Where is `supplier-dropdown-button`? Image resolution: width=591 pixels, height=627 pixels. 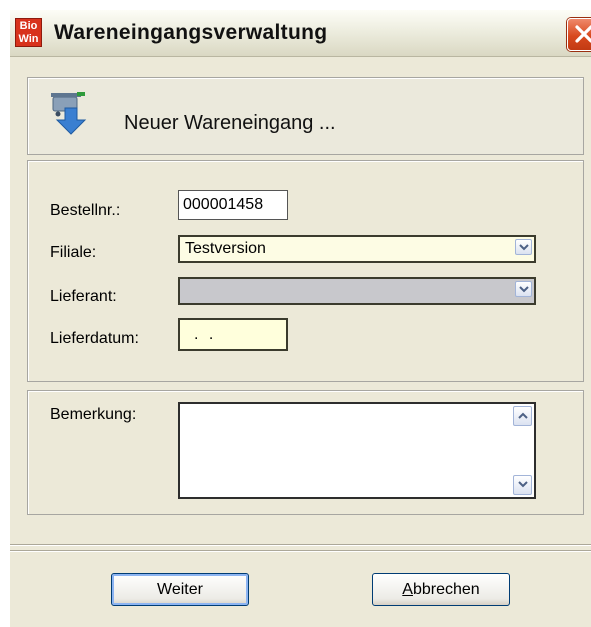 supplier-dropdown-button is located at coordinates (523, 289).